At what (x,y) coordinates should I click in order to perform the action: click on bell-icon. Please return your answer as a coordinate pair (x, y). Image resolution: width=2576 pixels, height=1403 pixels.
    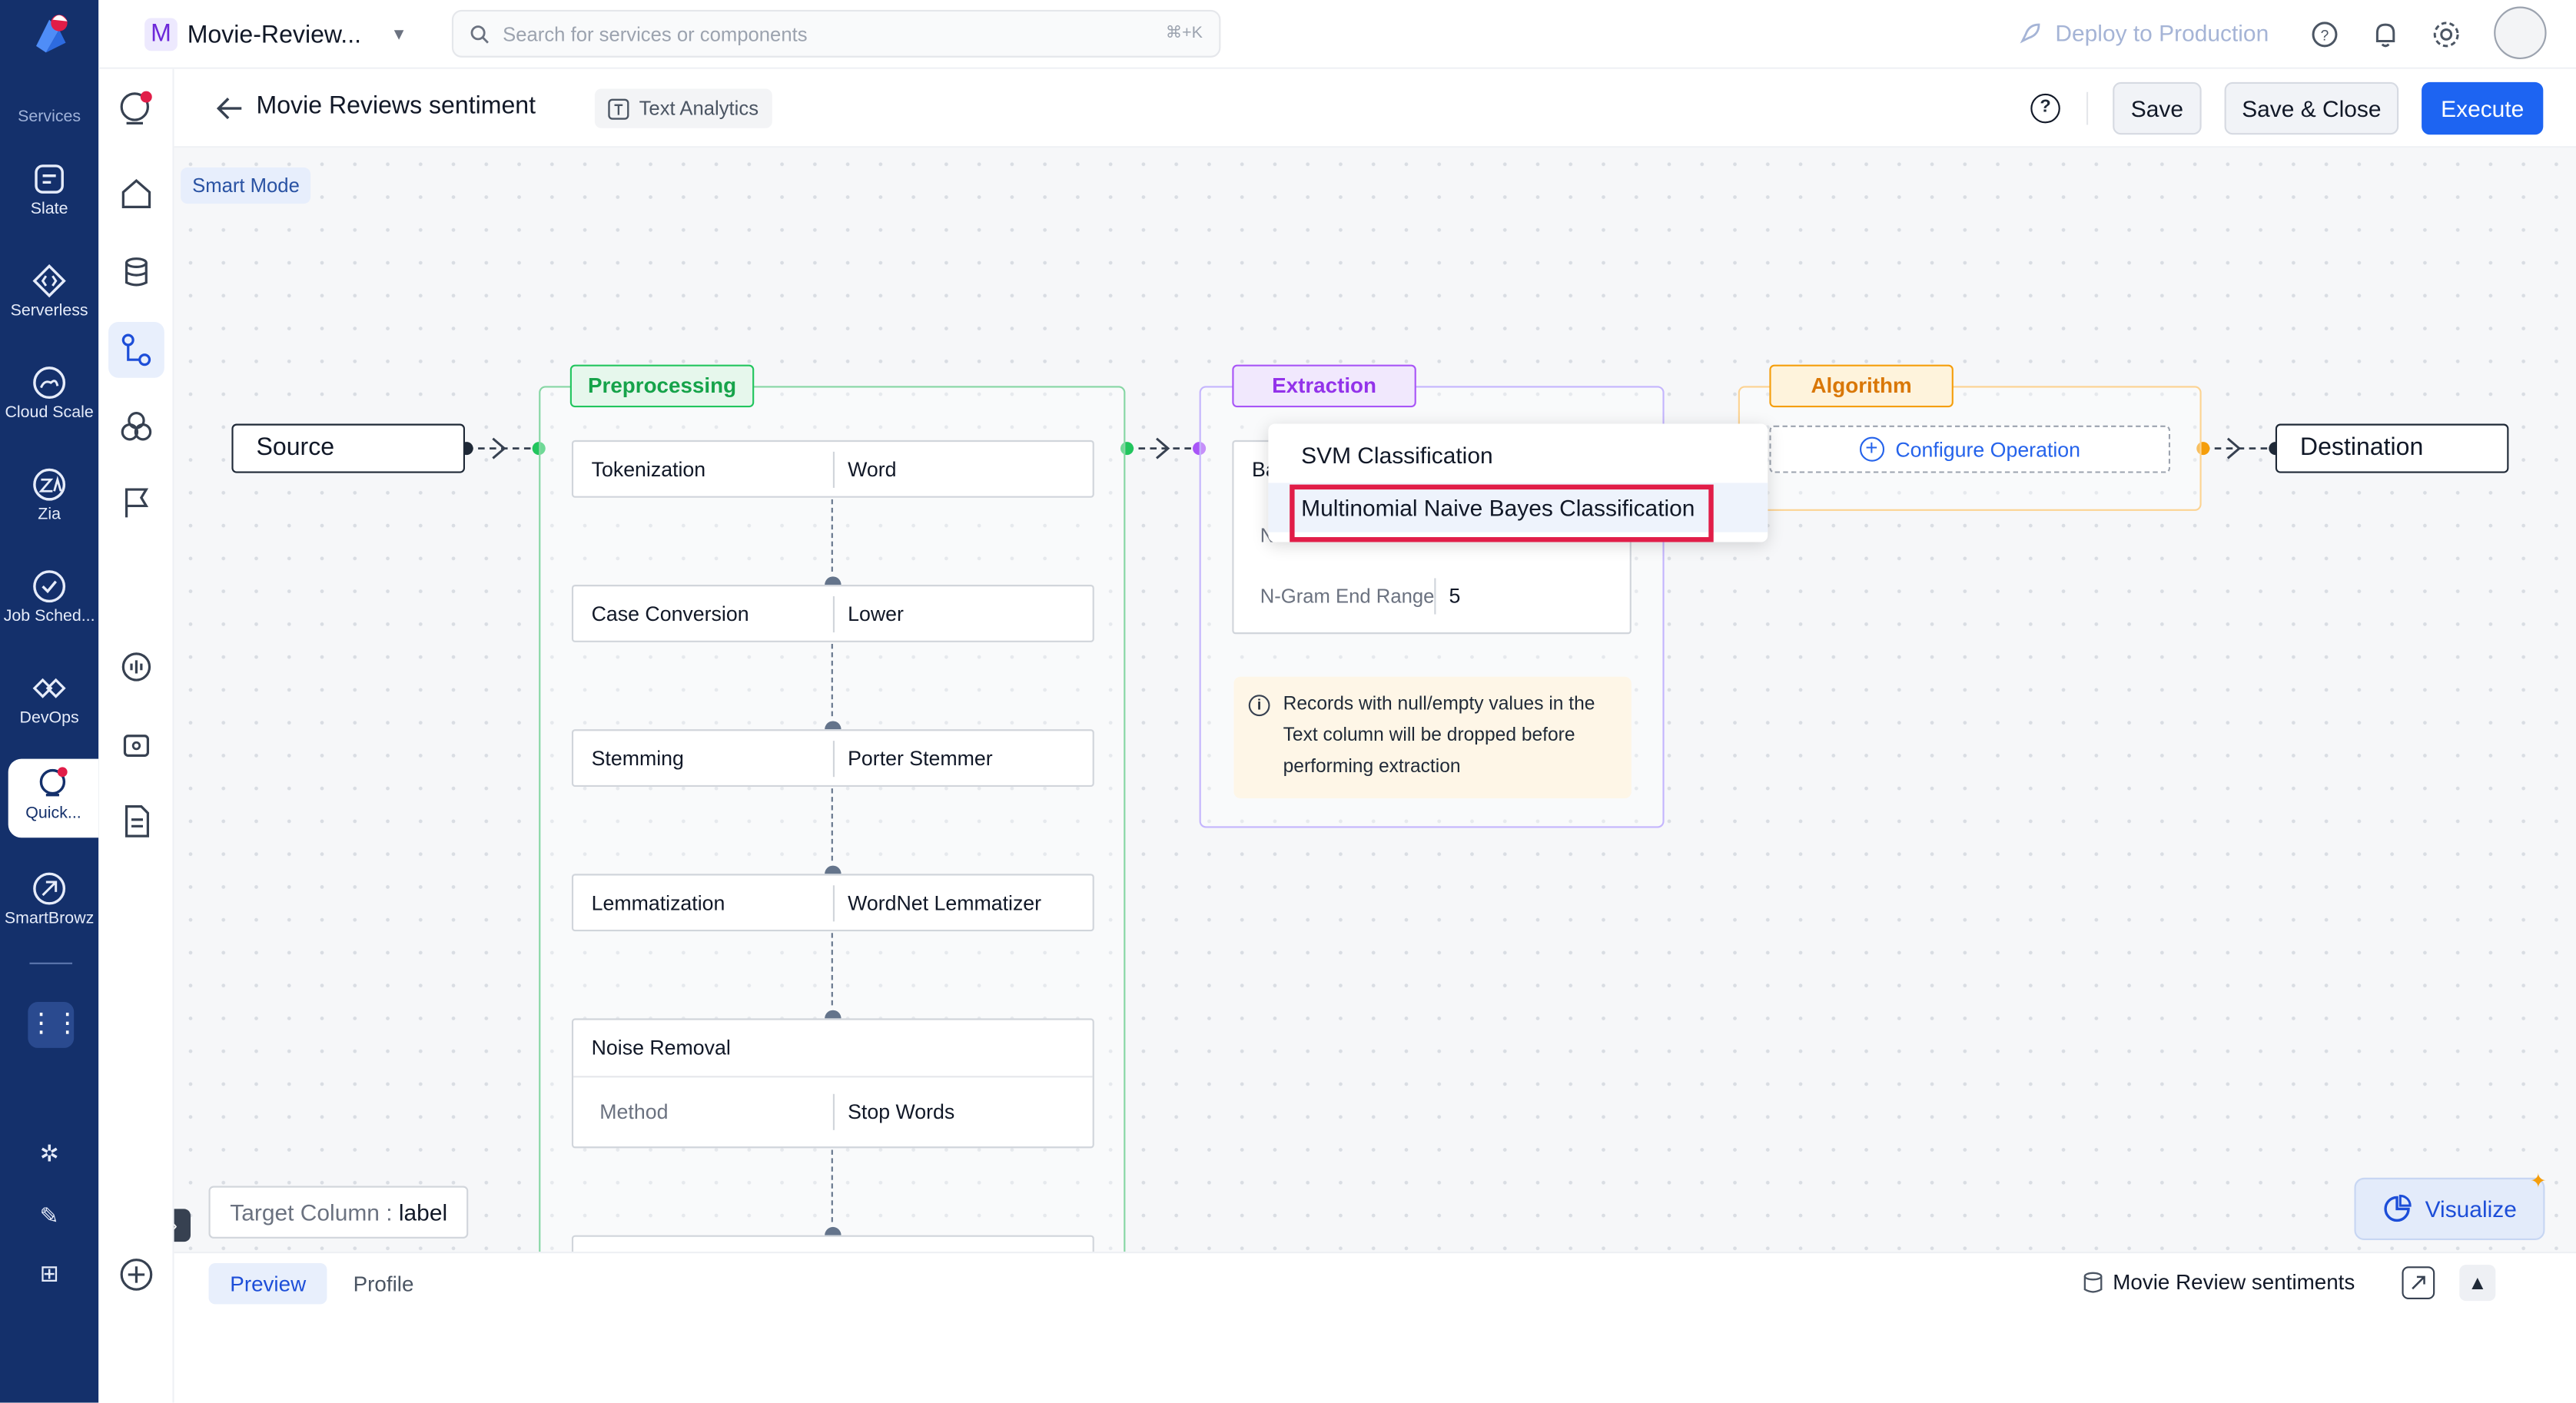
    Looking at the image, I should click on (2385, 34).